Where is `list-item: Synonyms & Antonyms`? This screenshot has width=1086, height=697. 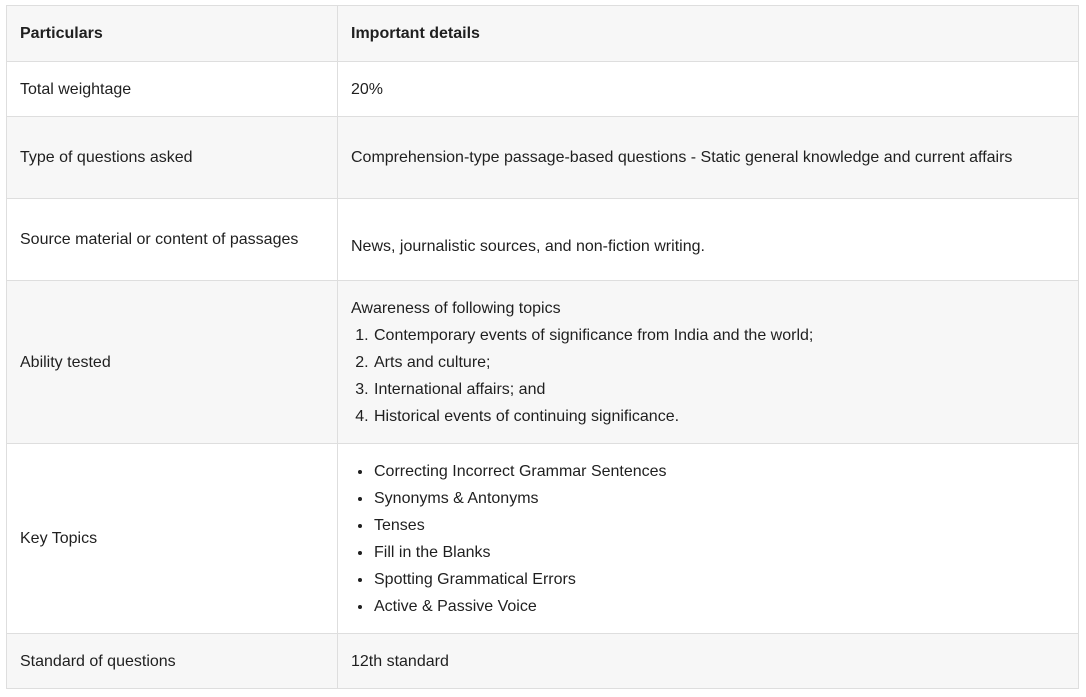 list-item: Synonyms & Antonyms is located at coordinates (719, 498).